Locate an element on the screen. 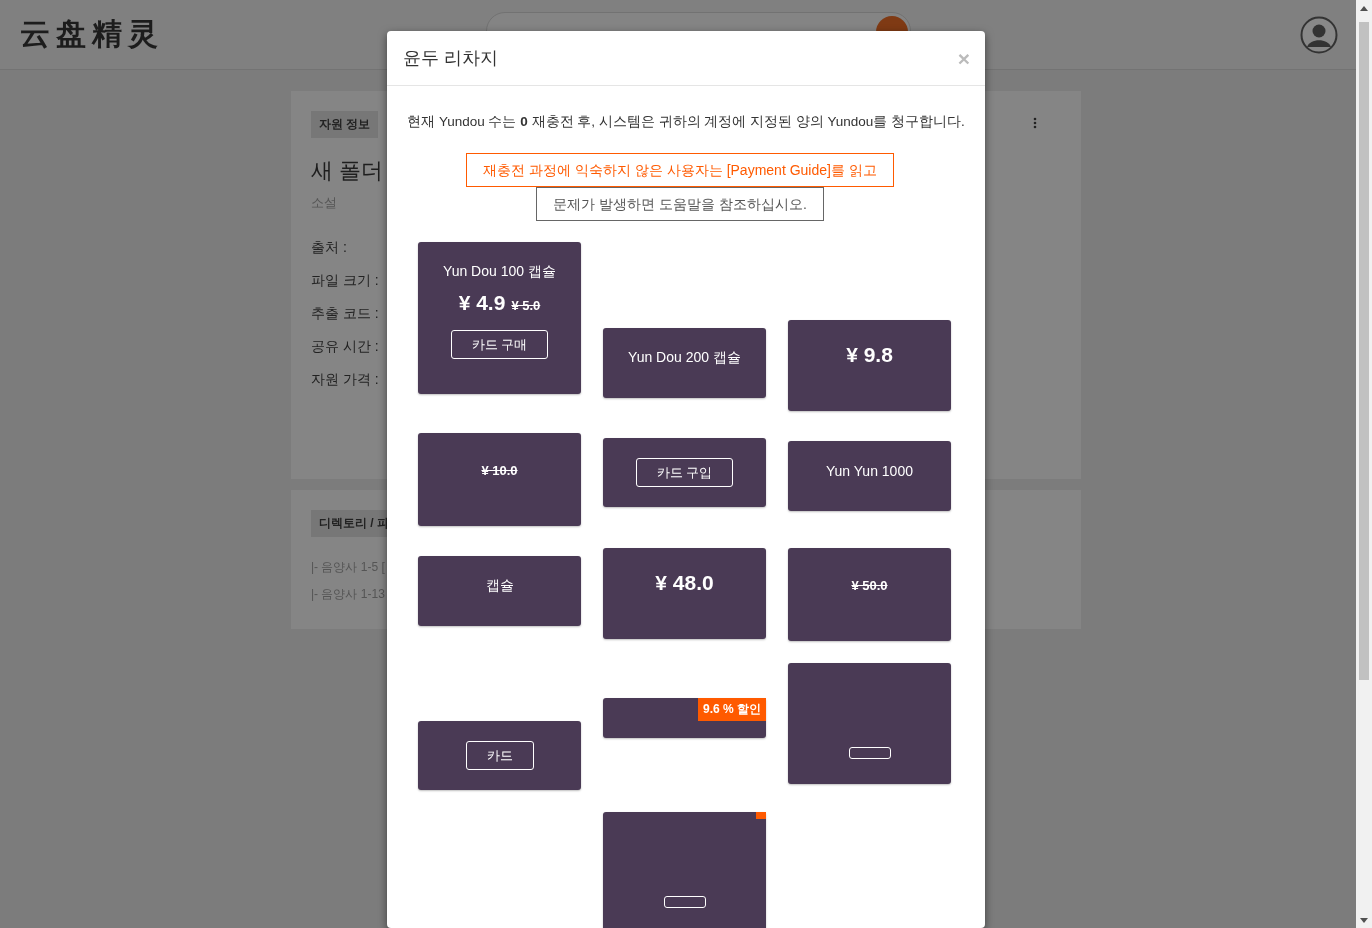  balance-message: 현재 Yundou 수는 0 재충전 후, 시스템은 귀하의 계정에 지정된 양의 Yundou를 청구합니다. is located at coordinates (686, 122).